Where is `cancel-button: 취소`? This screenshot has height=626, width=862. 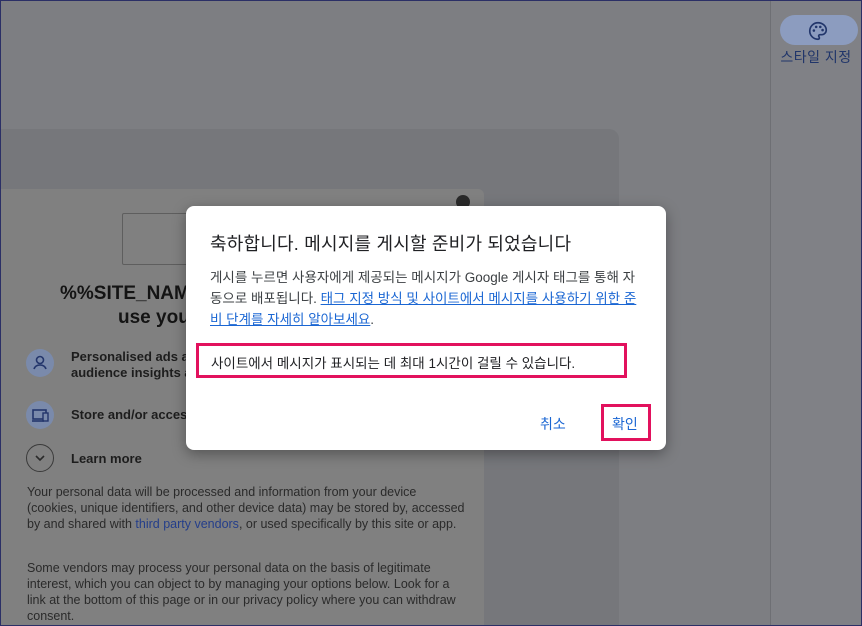
cancel-button: 취소 is located at coordinates (553, 424).